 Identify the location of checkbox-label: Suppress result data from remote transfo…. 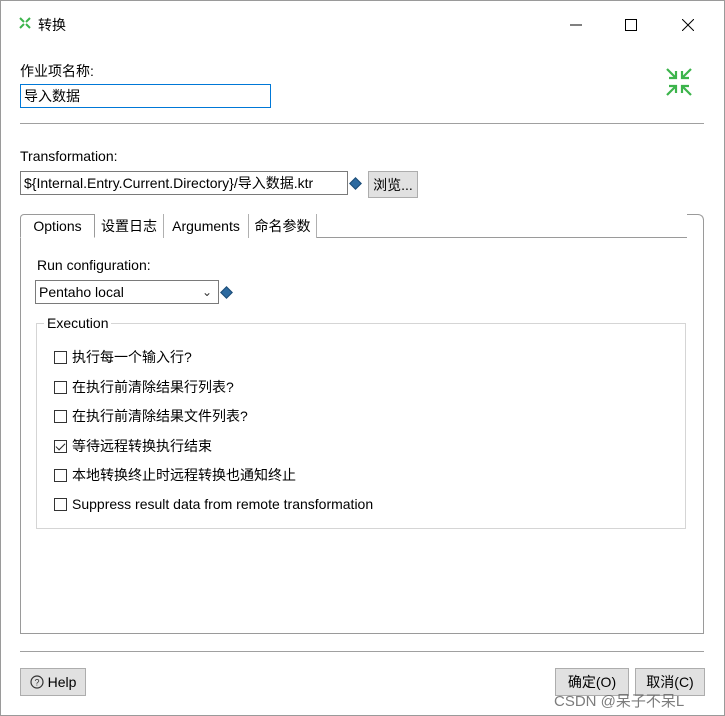
(223, 504).